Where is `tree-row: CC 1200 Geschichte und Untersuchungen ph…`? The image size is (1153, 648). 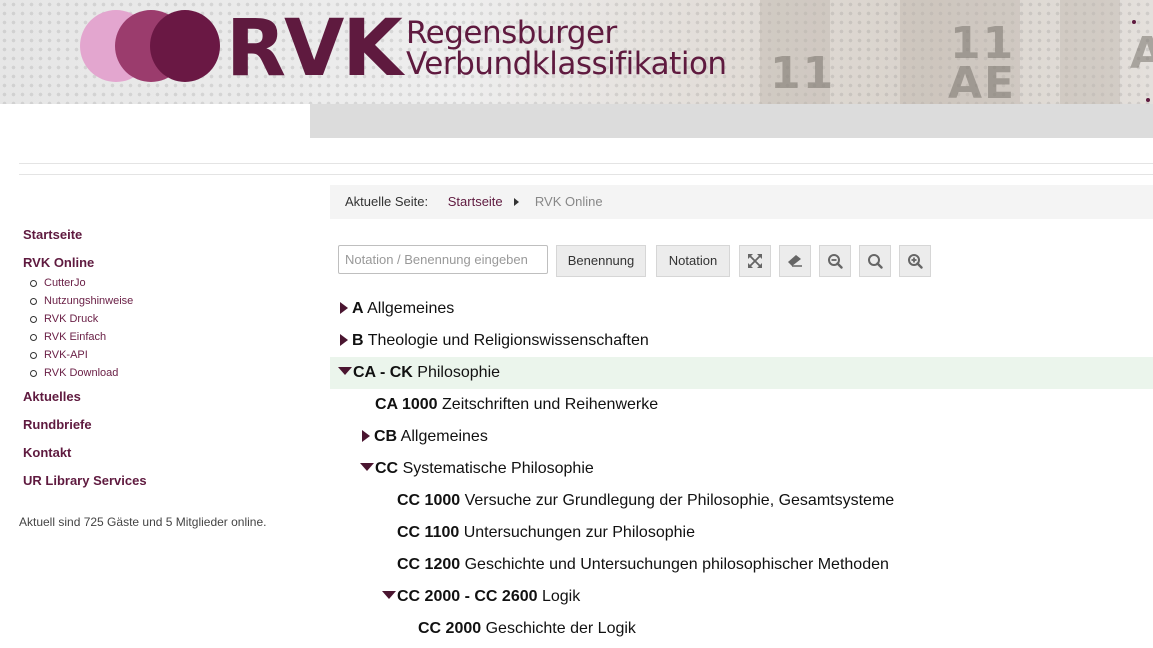
tree-row: CC 1200 Geschichte und Untersuchungen ph… is located at coordinates (741, 565).